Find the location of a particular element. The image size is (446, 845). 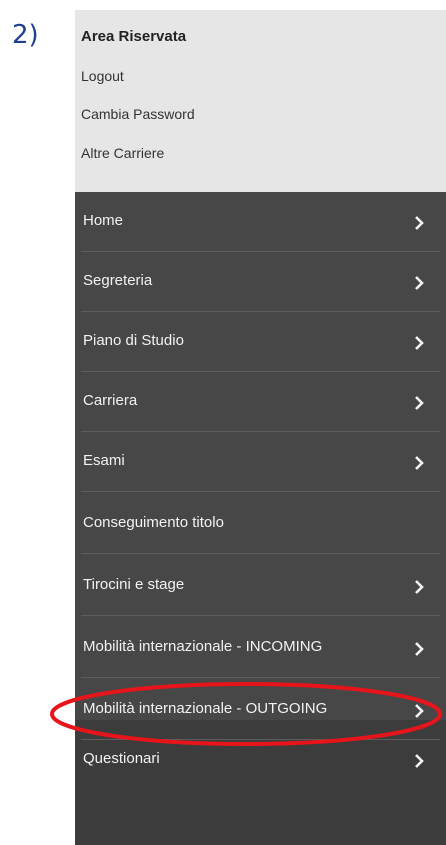

menu-item-label: Segreteria is located at coordinates (118, 280).